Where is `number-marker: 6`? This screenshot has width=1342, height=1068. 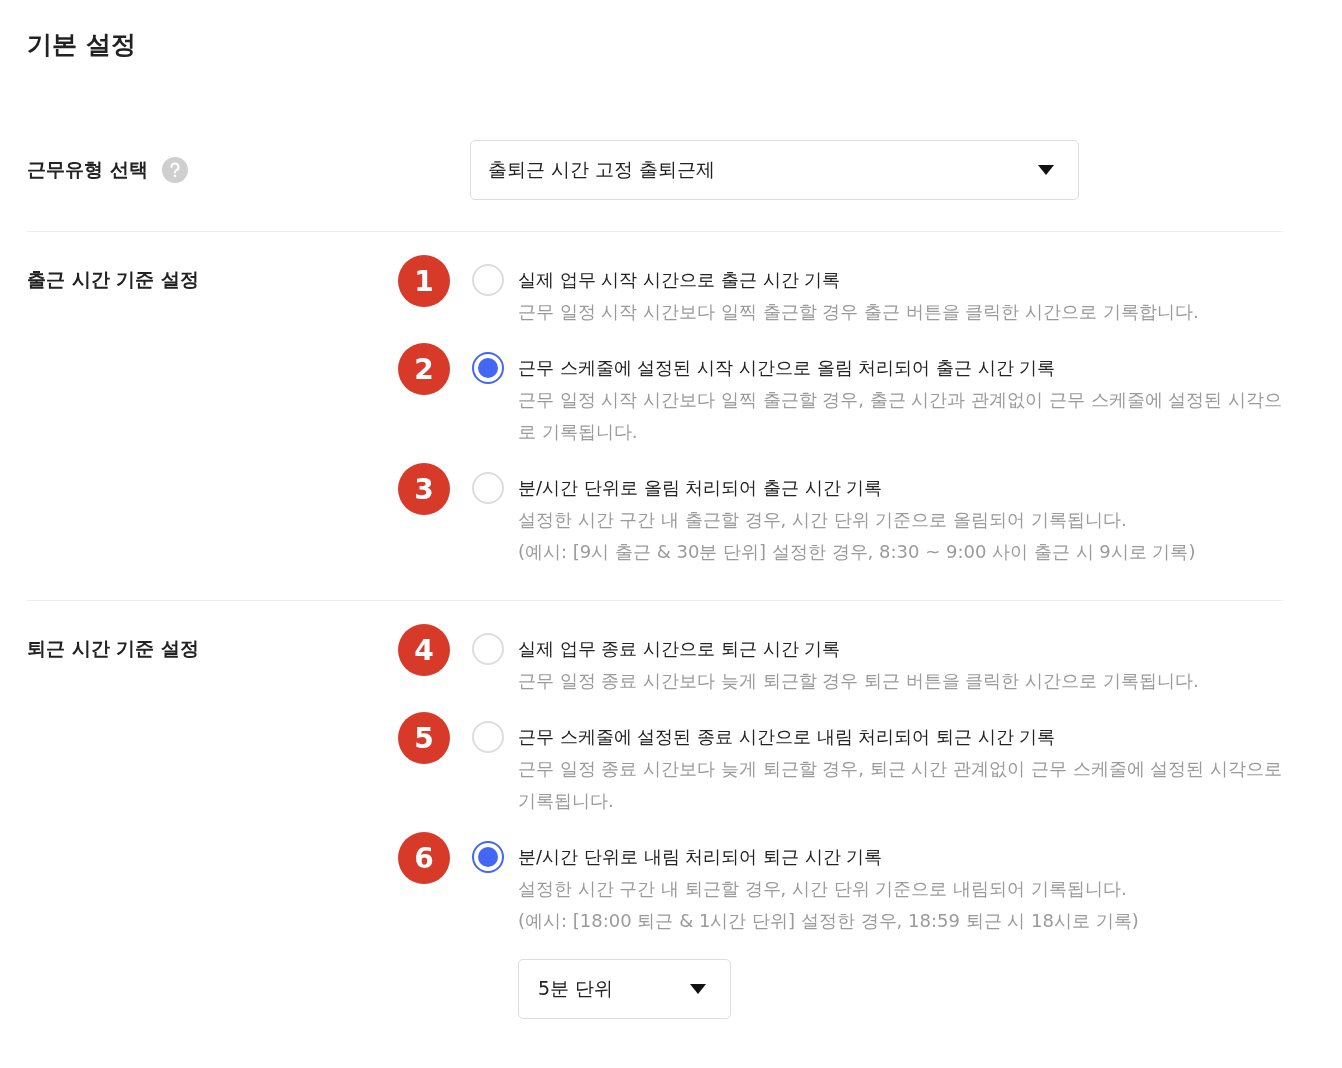
number-marker: 6 is located at coordinates (424, 858).